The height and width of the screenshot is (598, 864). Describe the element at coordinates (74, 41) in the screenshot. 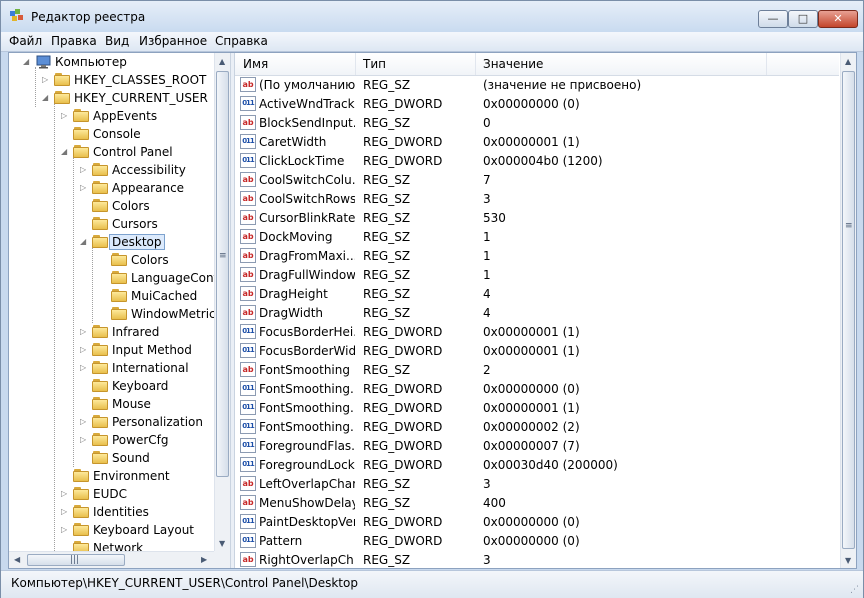

I see `menu-edit: Правка` at that location.